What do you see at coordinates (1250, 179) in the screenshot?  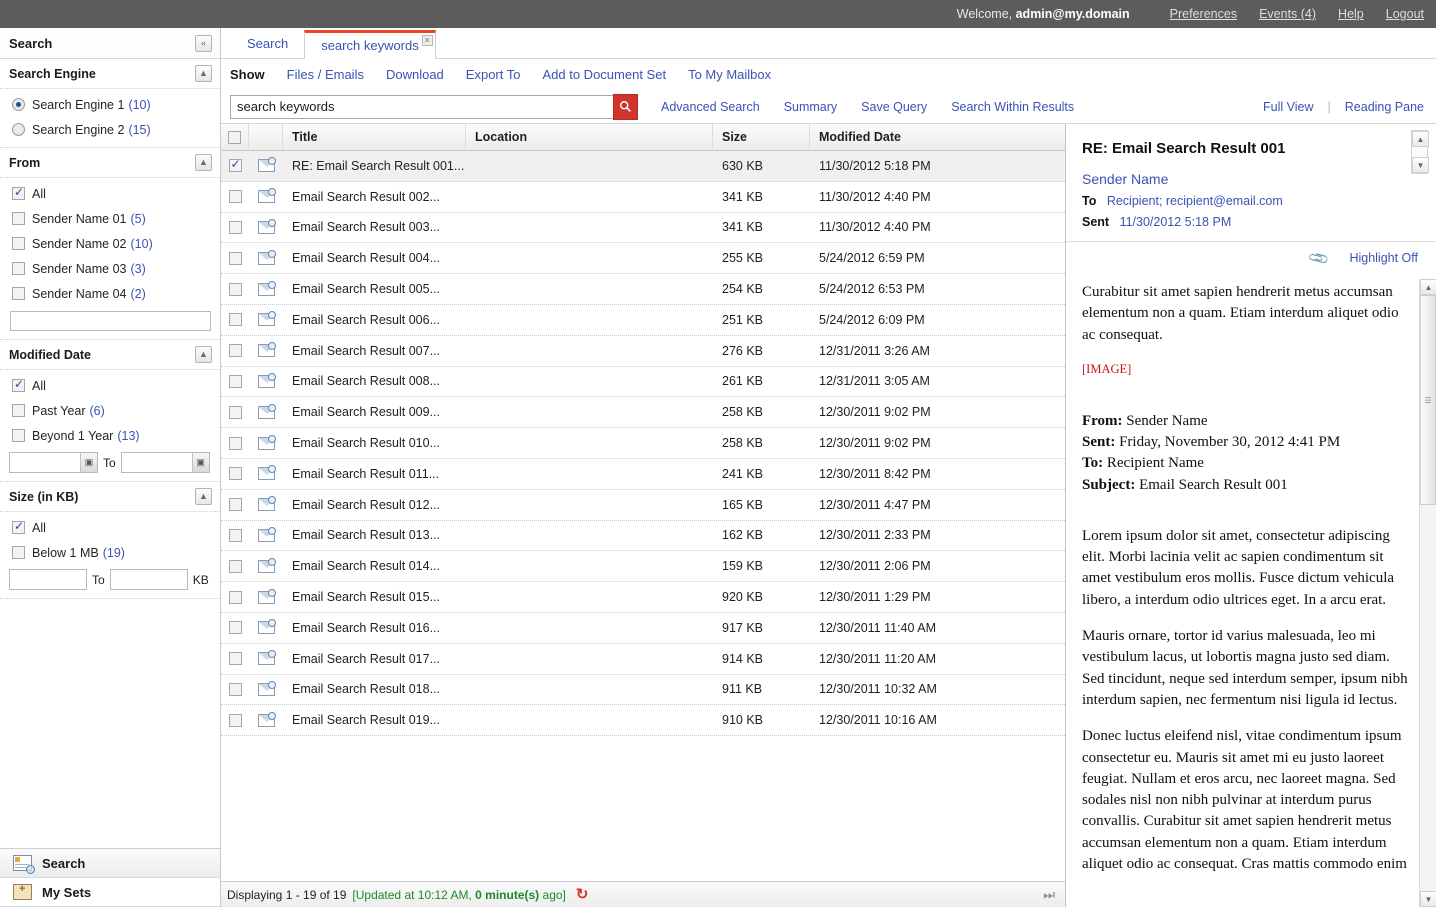 I see `email-sender: Sender Name` at bounding box center [1250, 179].